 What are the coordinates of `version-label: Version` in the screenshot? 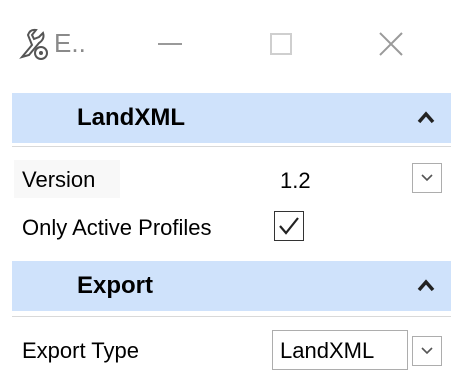 It's located at (59, 179).